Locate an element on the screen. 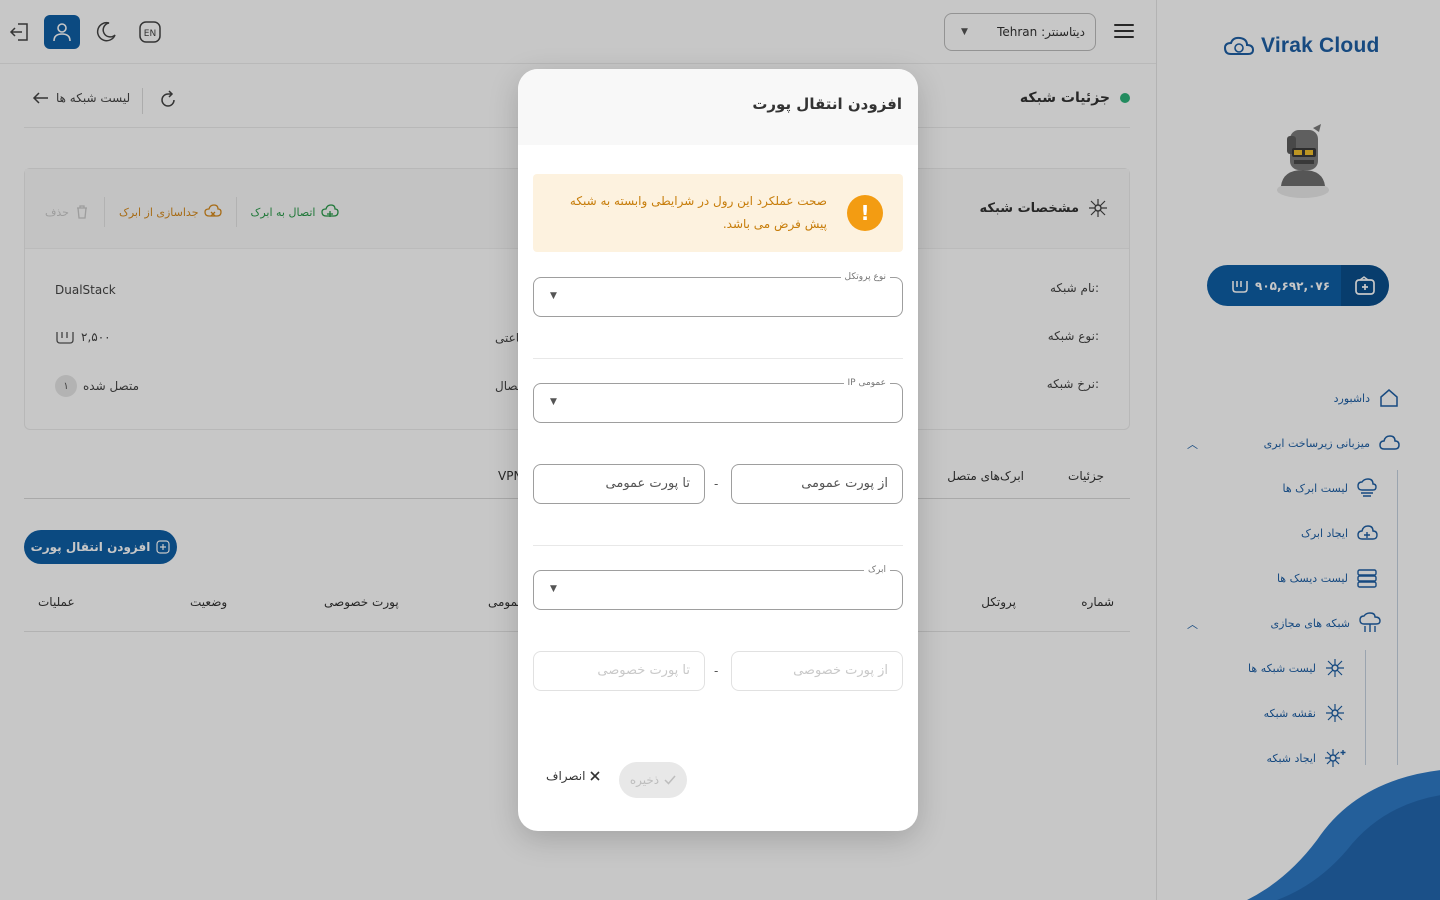 The width and height of the screenshot is (1440, 900). public-ip-label: IP عمومی is located at coordinates (866, 383).